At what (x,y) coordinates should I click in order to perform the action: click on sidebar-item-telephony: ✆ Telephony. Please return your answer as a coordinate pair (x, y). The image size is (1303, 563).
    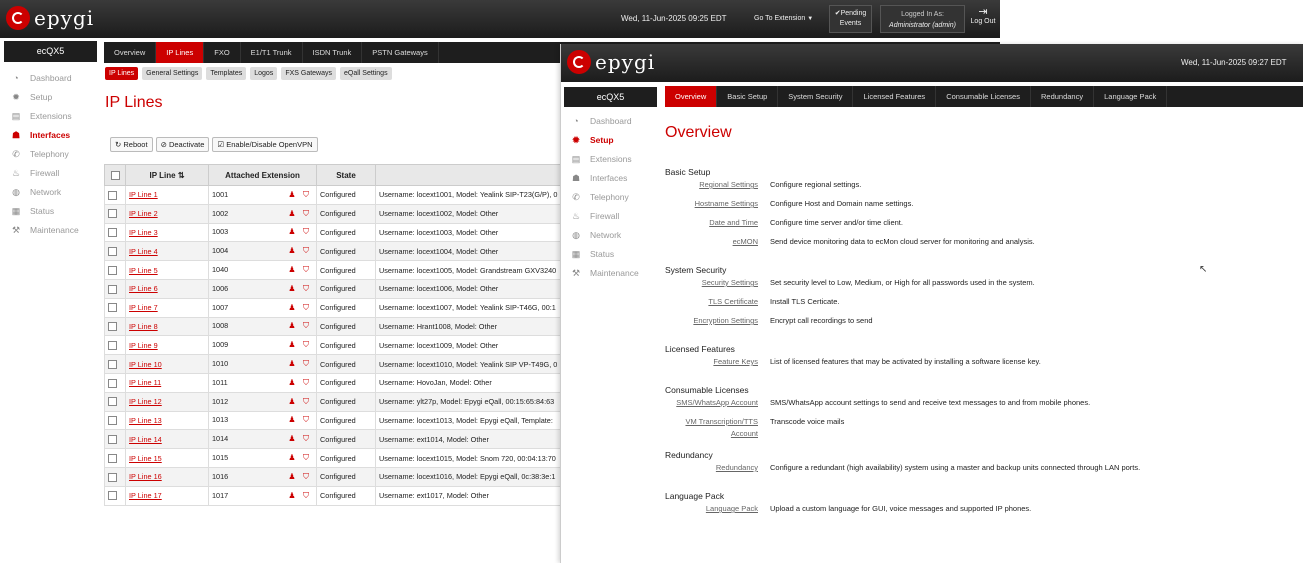
    Looking at the image, I should click on (604, 196).